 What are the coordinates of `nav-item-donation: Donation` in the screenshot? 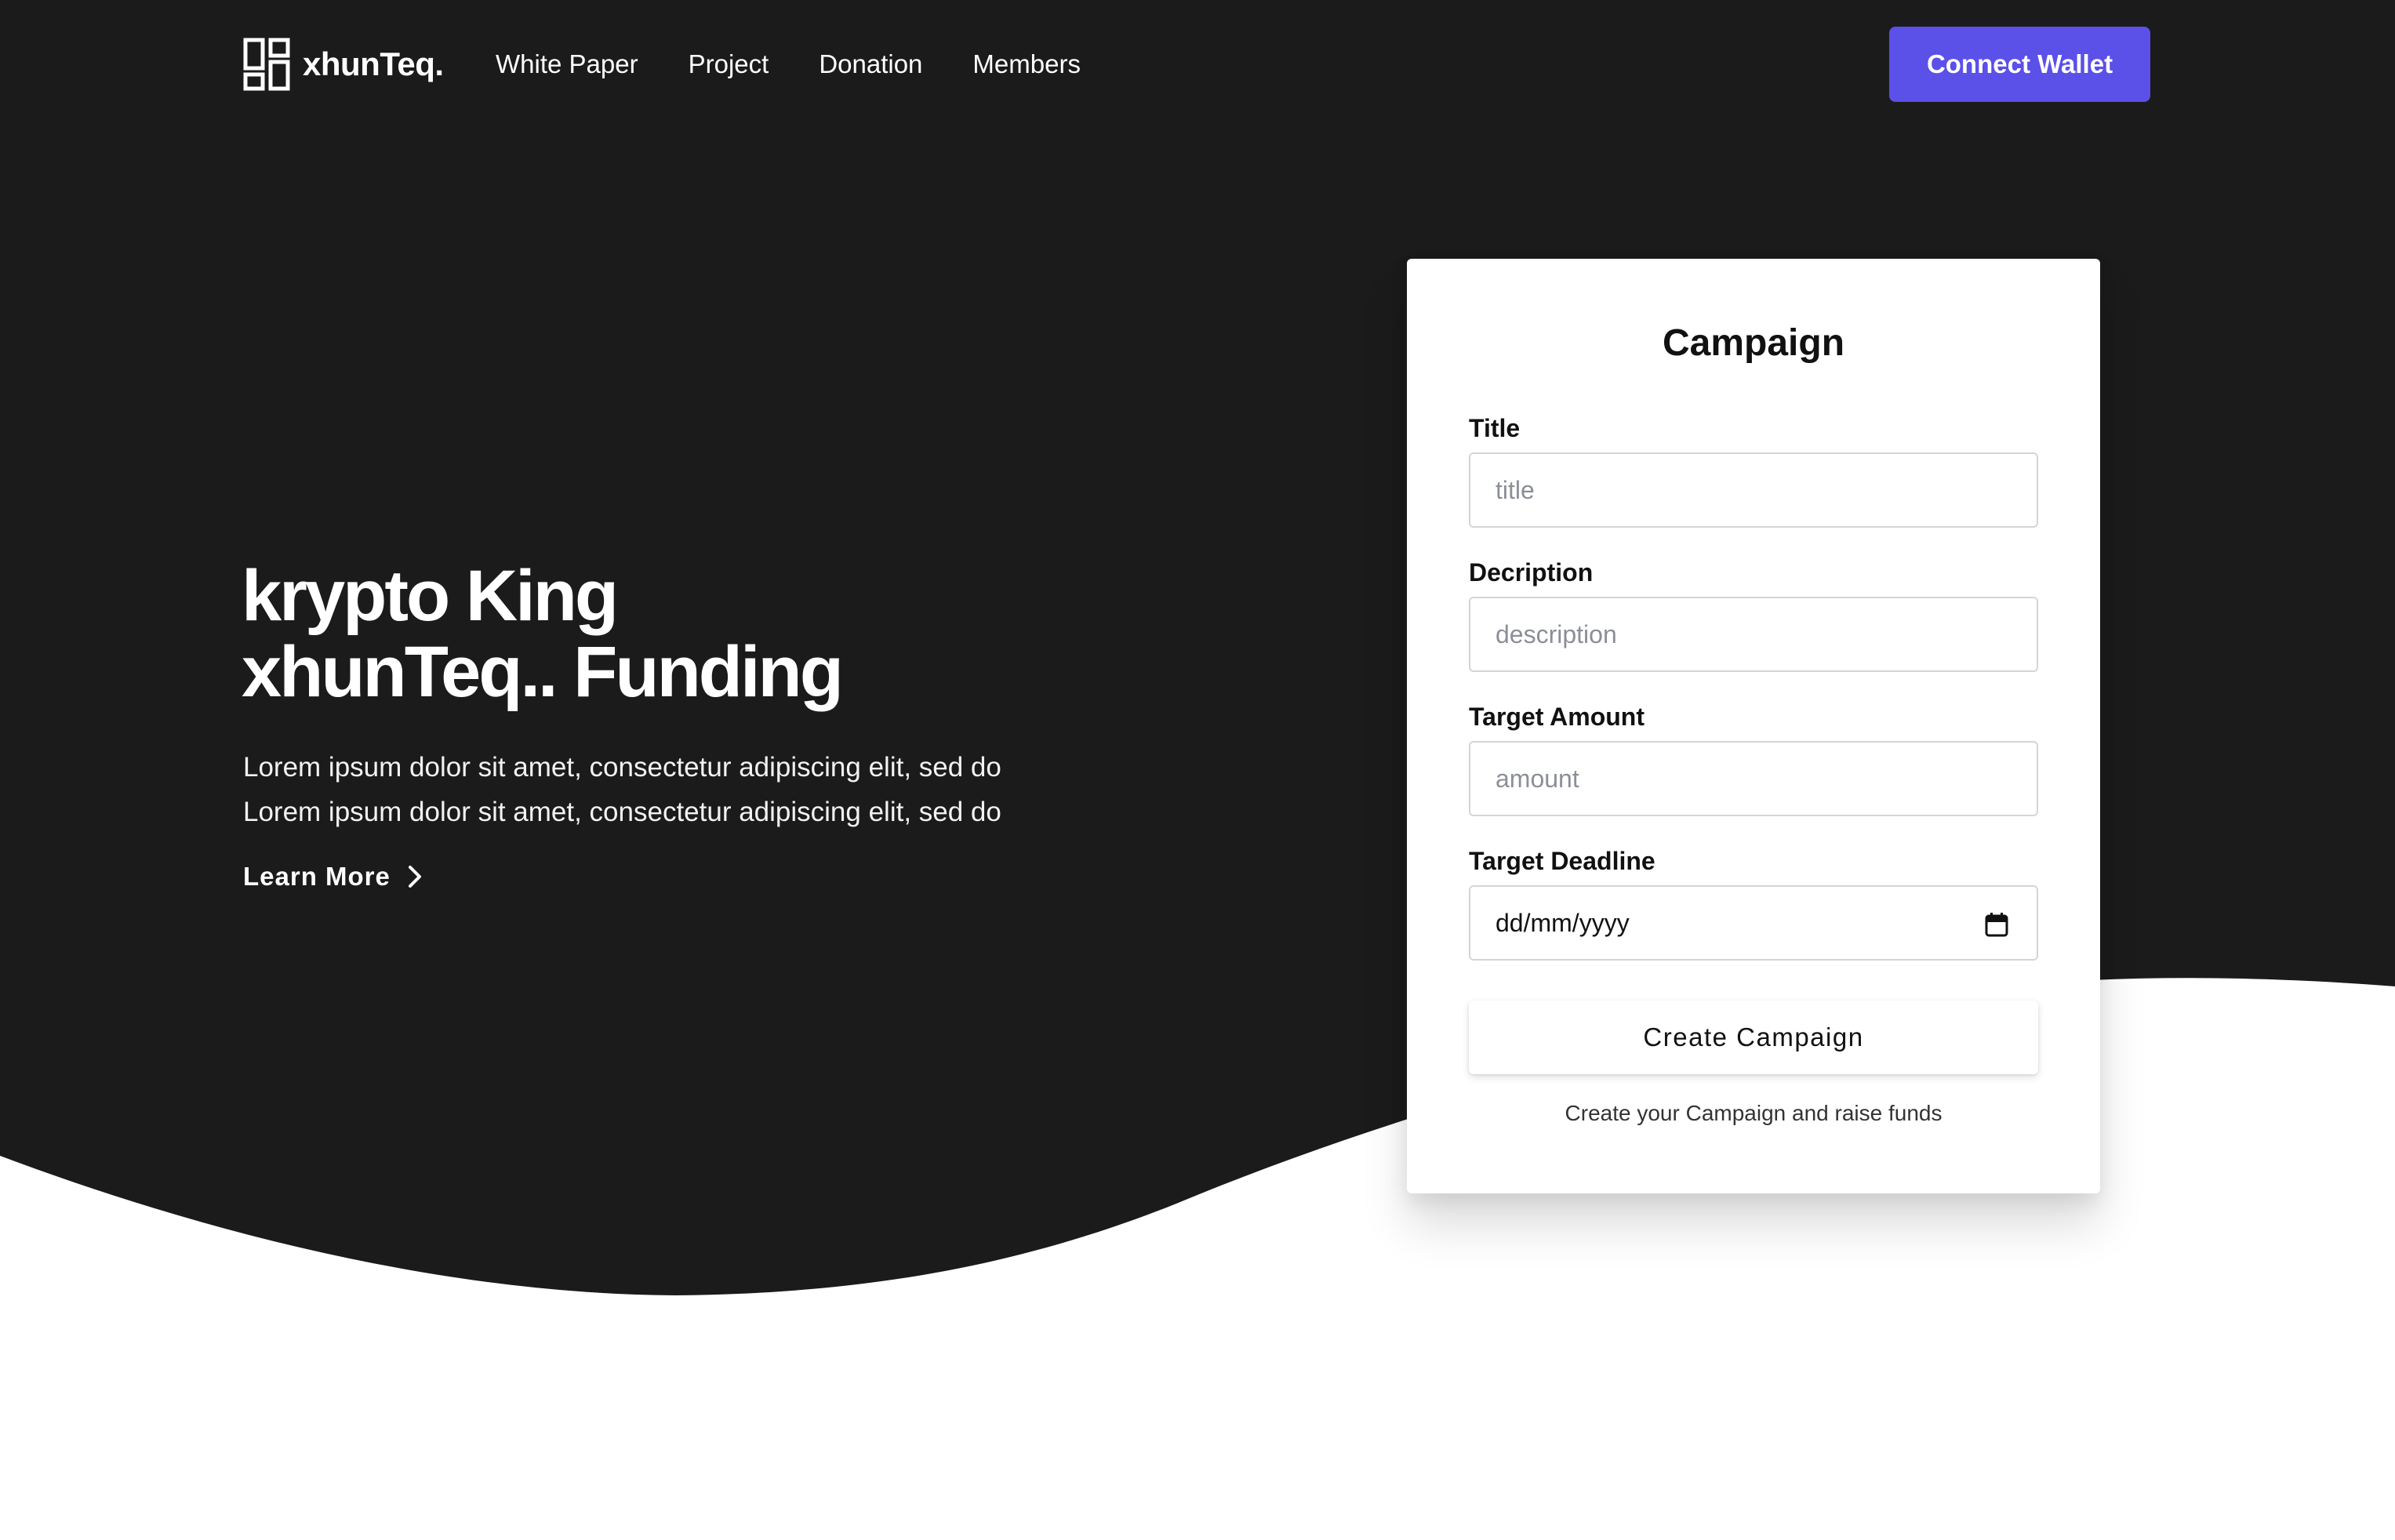 It's located at (870, 64).